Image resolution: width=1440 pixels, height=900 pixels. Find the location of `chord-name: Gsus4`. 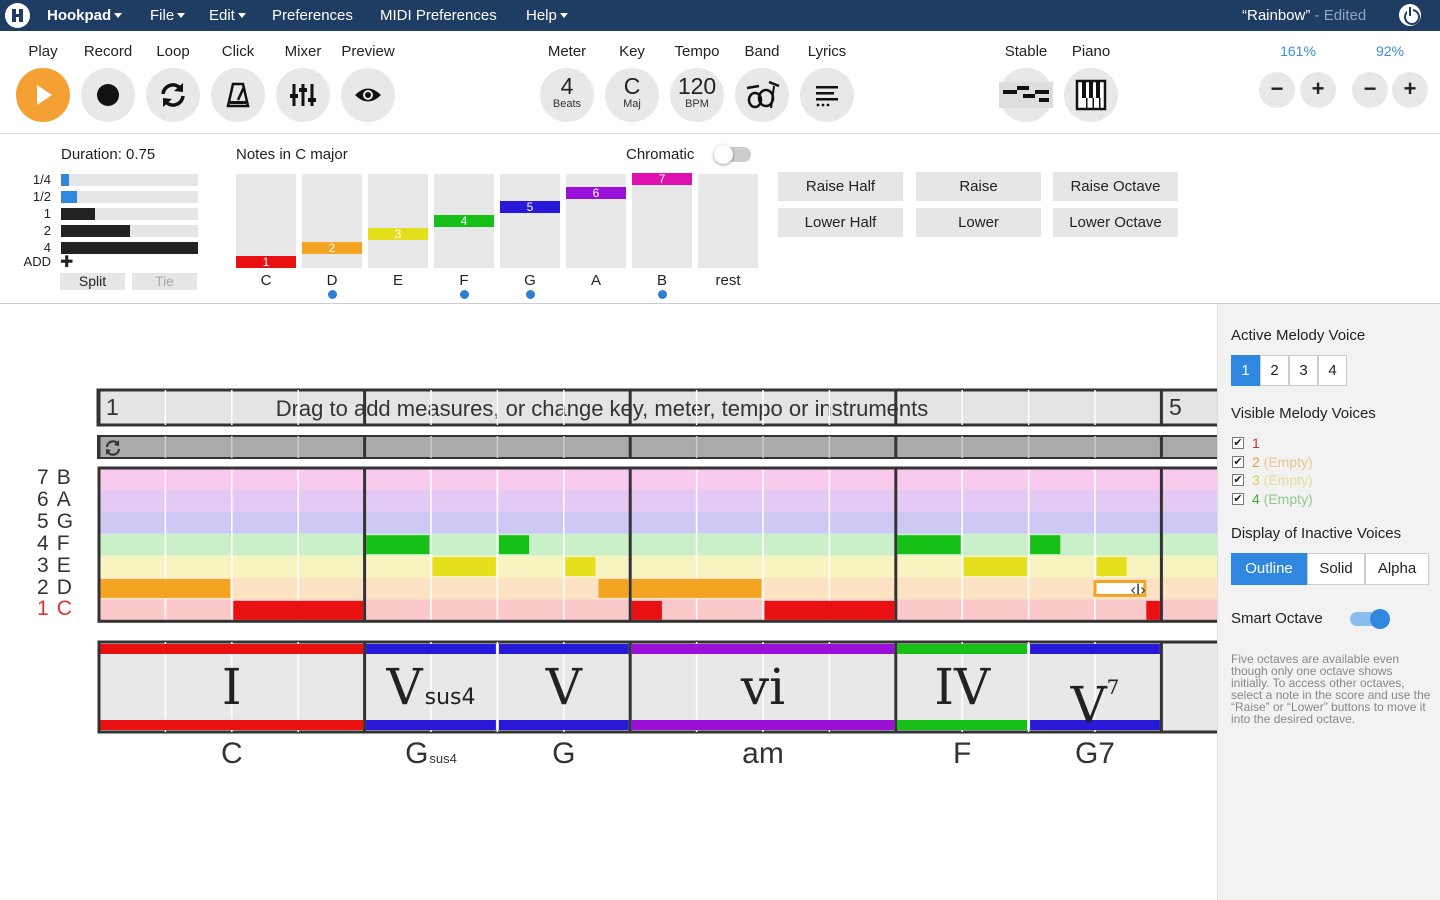

chord-name: Gsus4 is located at coordinates (431, 756).